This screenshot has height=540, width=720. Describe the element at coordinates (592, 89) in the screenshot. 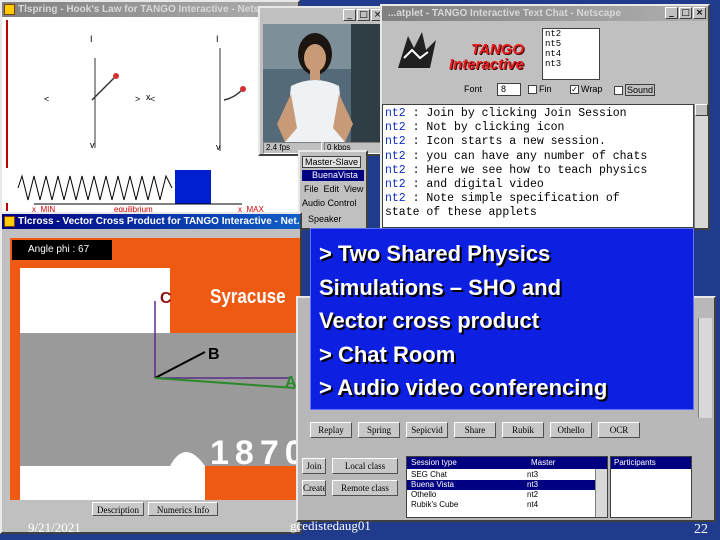

I see `wrap-checkbox-label: Wrap` at that location.